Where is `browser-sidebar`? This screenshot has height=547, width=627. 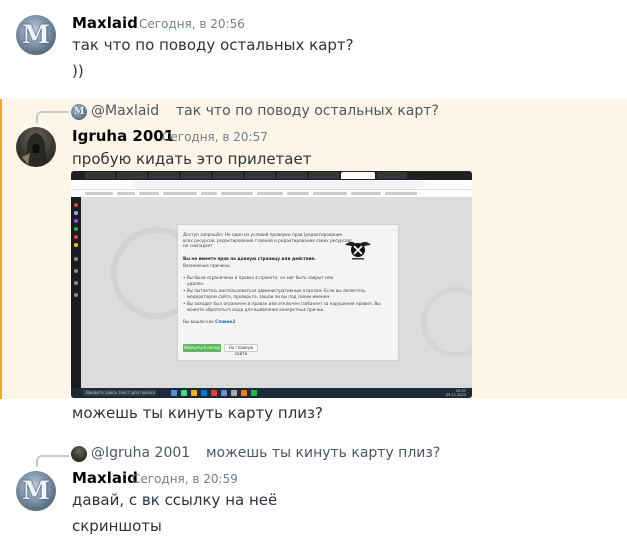
browser-sidebar is located at coordinates (76, 292).